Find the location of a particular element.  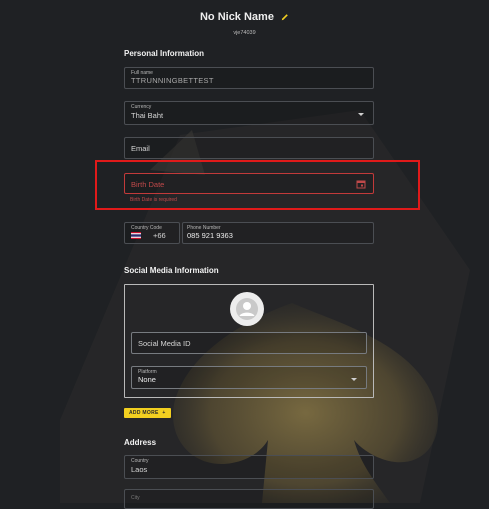

social-section-title: Social Media Information is located at coordinates (171, 270).